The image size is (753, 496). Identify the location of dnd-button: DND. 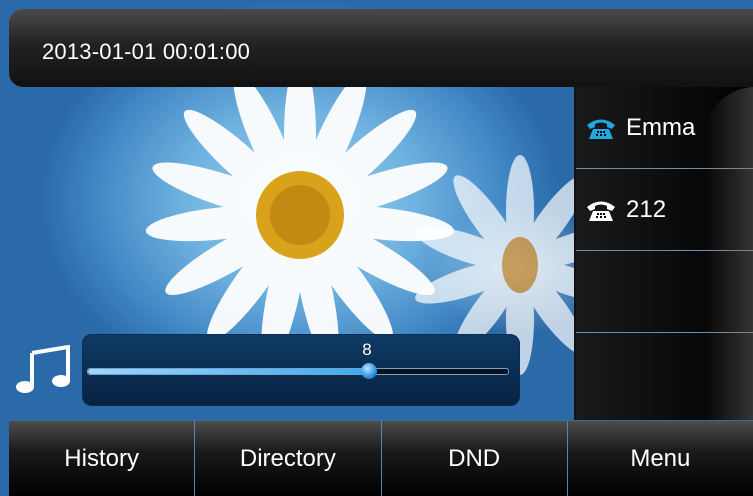
(475, 458).